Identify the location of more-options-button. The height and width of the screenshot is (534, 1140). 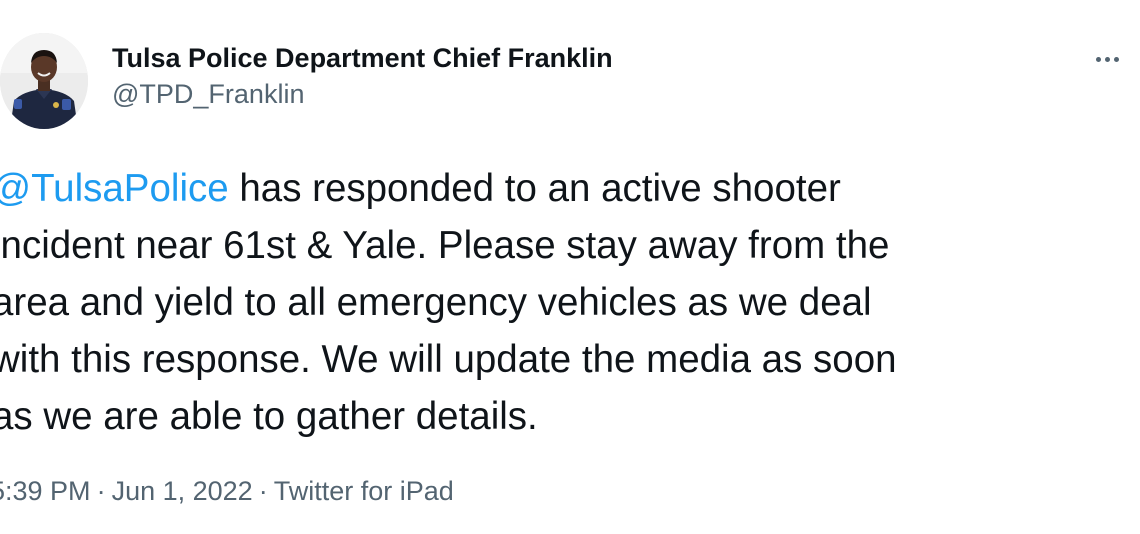
(1112, 59).